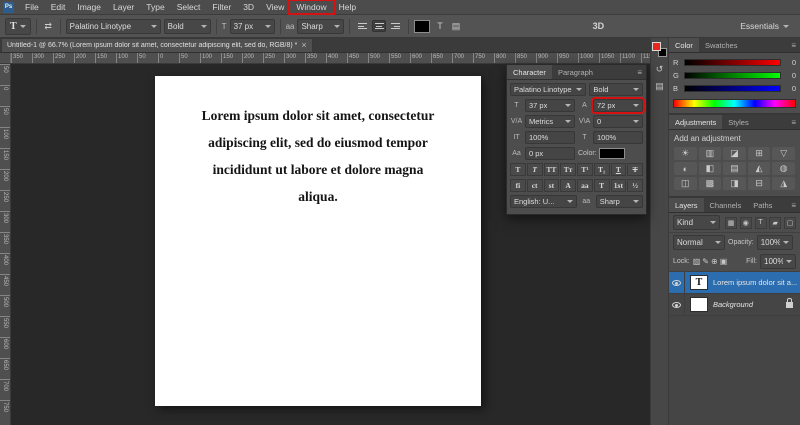  I want to click on tab-swatches: Swatches, so click(721, 45).